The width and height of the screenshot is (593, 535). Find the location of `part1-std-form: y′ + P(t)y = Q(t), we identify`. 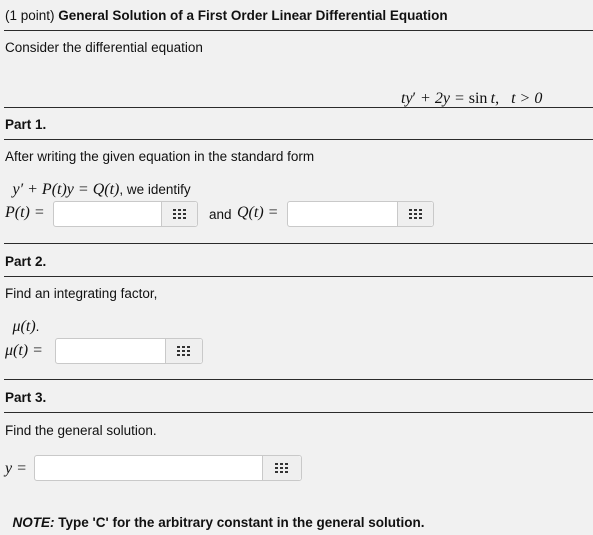

part1-std-form: y′ + P(t)y = Q(t), we identify is located at coordinates (98, 182).